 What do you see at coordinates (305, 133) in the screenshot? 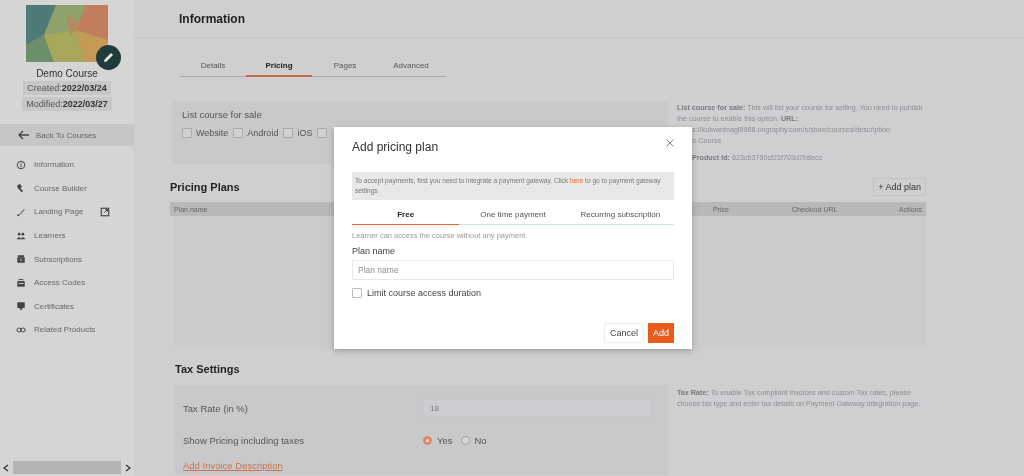
I see `checkbox-label: iOS` at bounding box center [305, 133].